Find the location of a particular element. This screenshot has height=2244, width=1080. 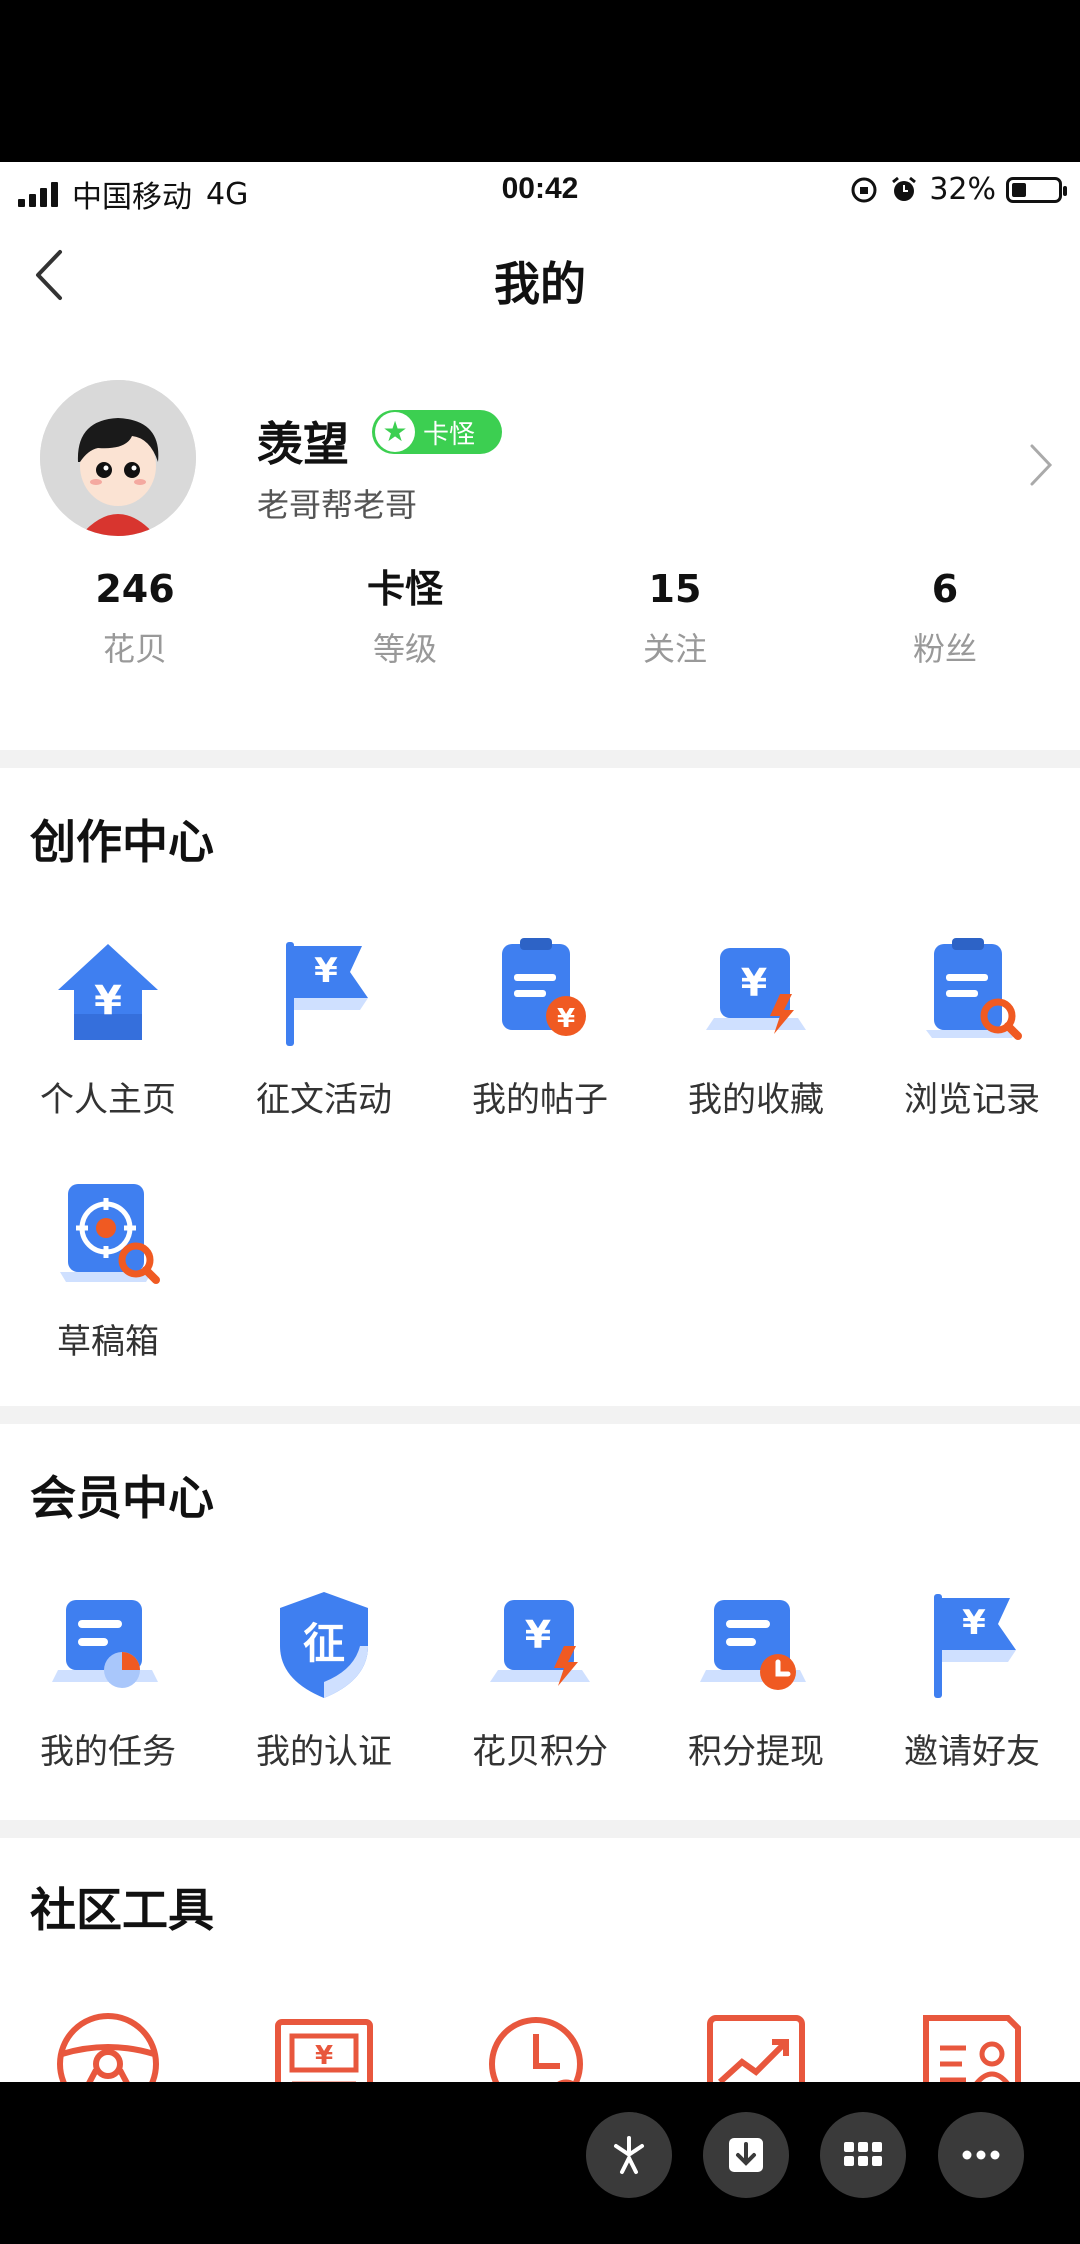

menu-item-my-tasks: 我的任务 is located at coordinates (108, 1679).